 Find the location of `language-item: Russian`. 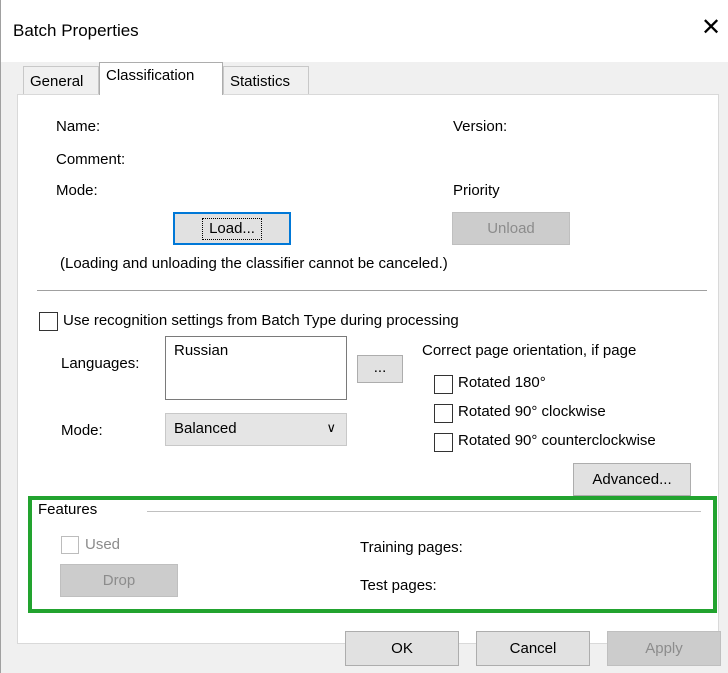

language-item: Russian is located at coordinates (201, 350).